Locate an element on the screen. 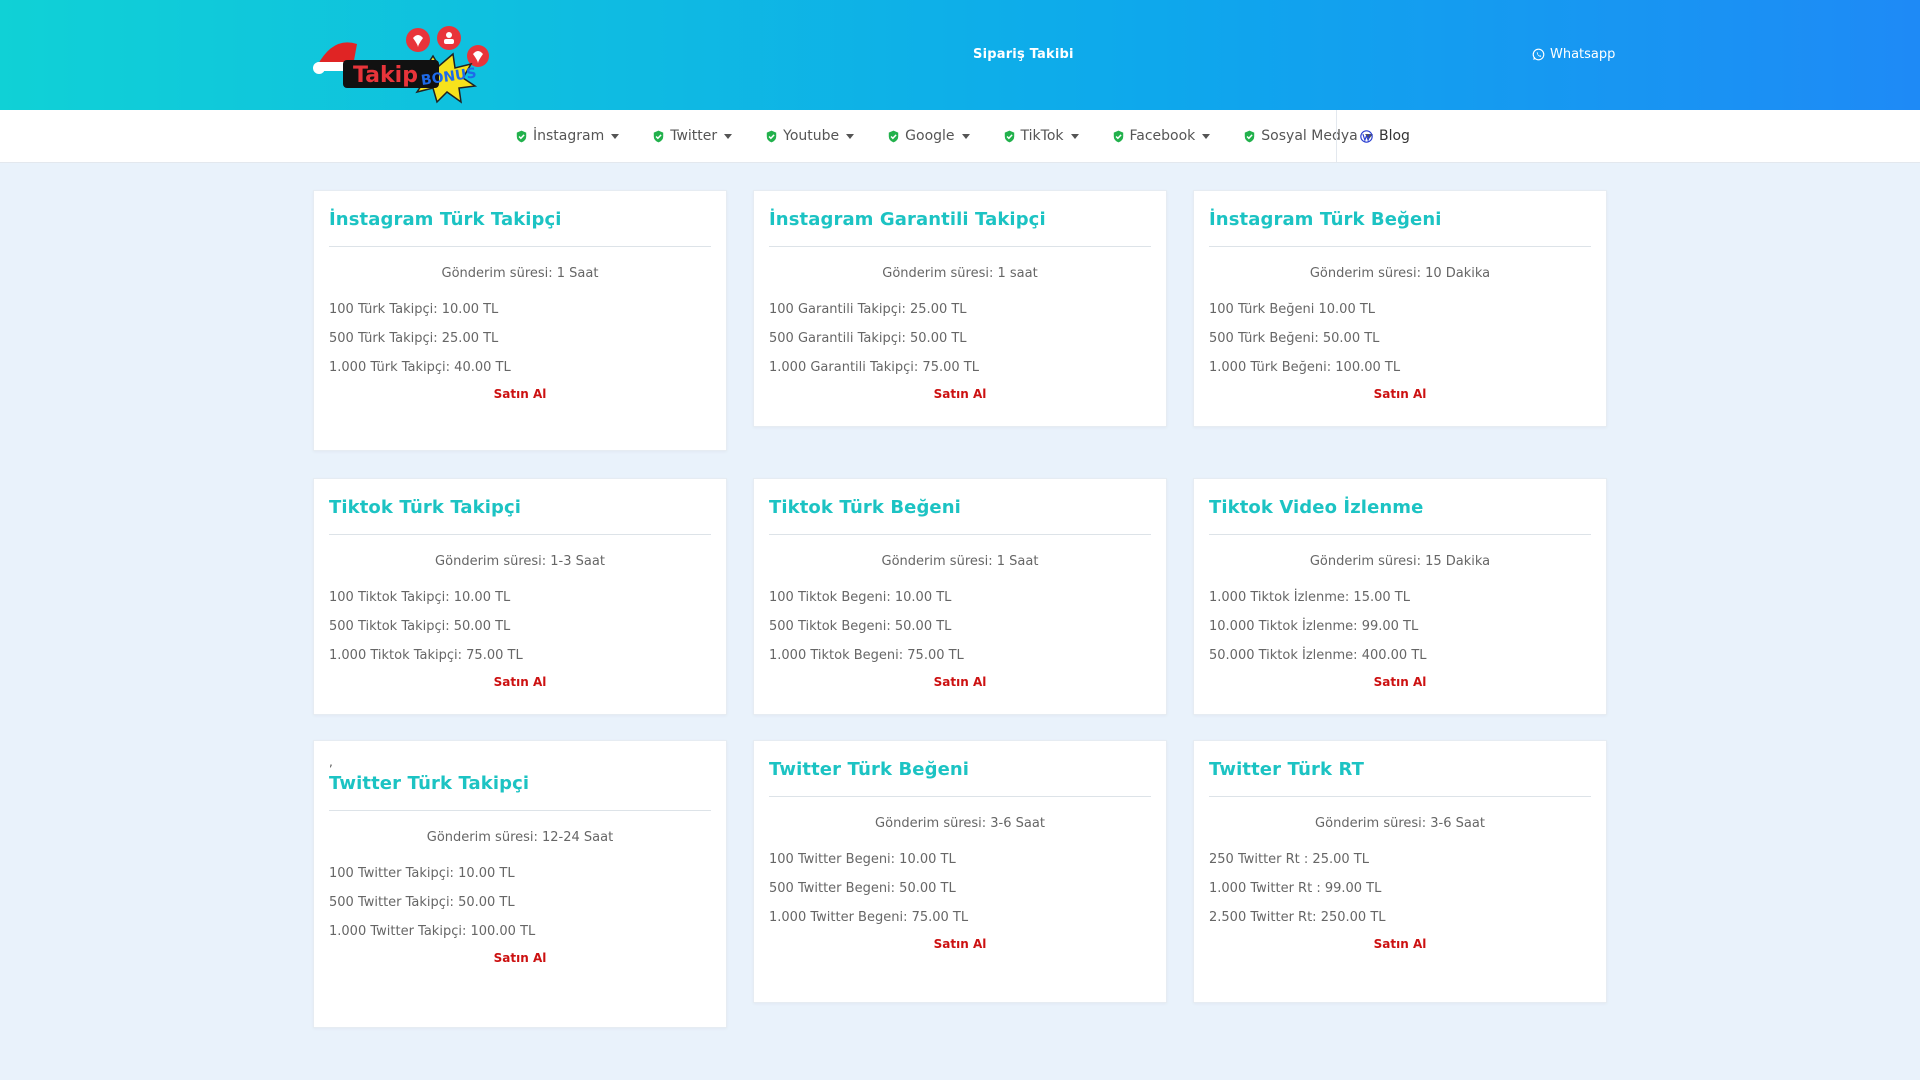  price-row: 50.000 Tiktok İzlenme: 400.00 TL is located at coordinates (1318, 655).